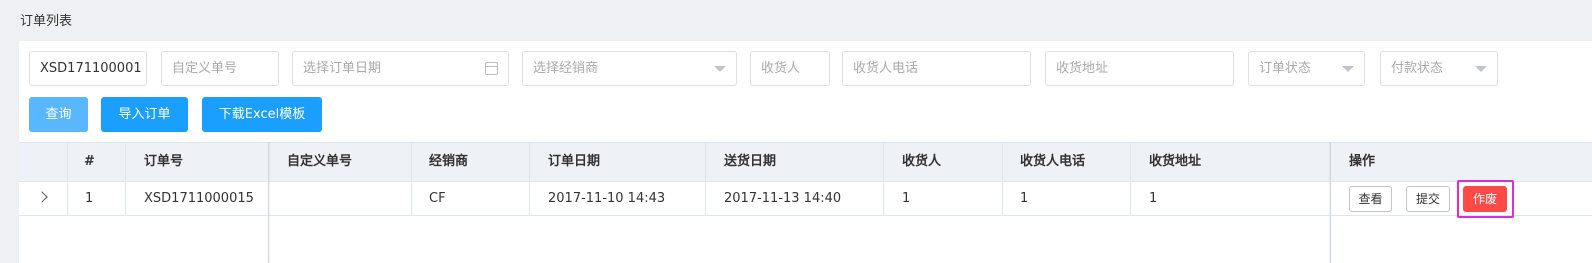  What do you see at coordinates (607, 198) in the screenshot?
I see `row-order-date: 2017-11-10 14:43` at bounding box center [607, 198].